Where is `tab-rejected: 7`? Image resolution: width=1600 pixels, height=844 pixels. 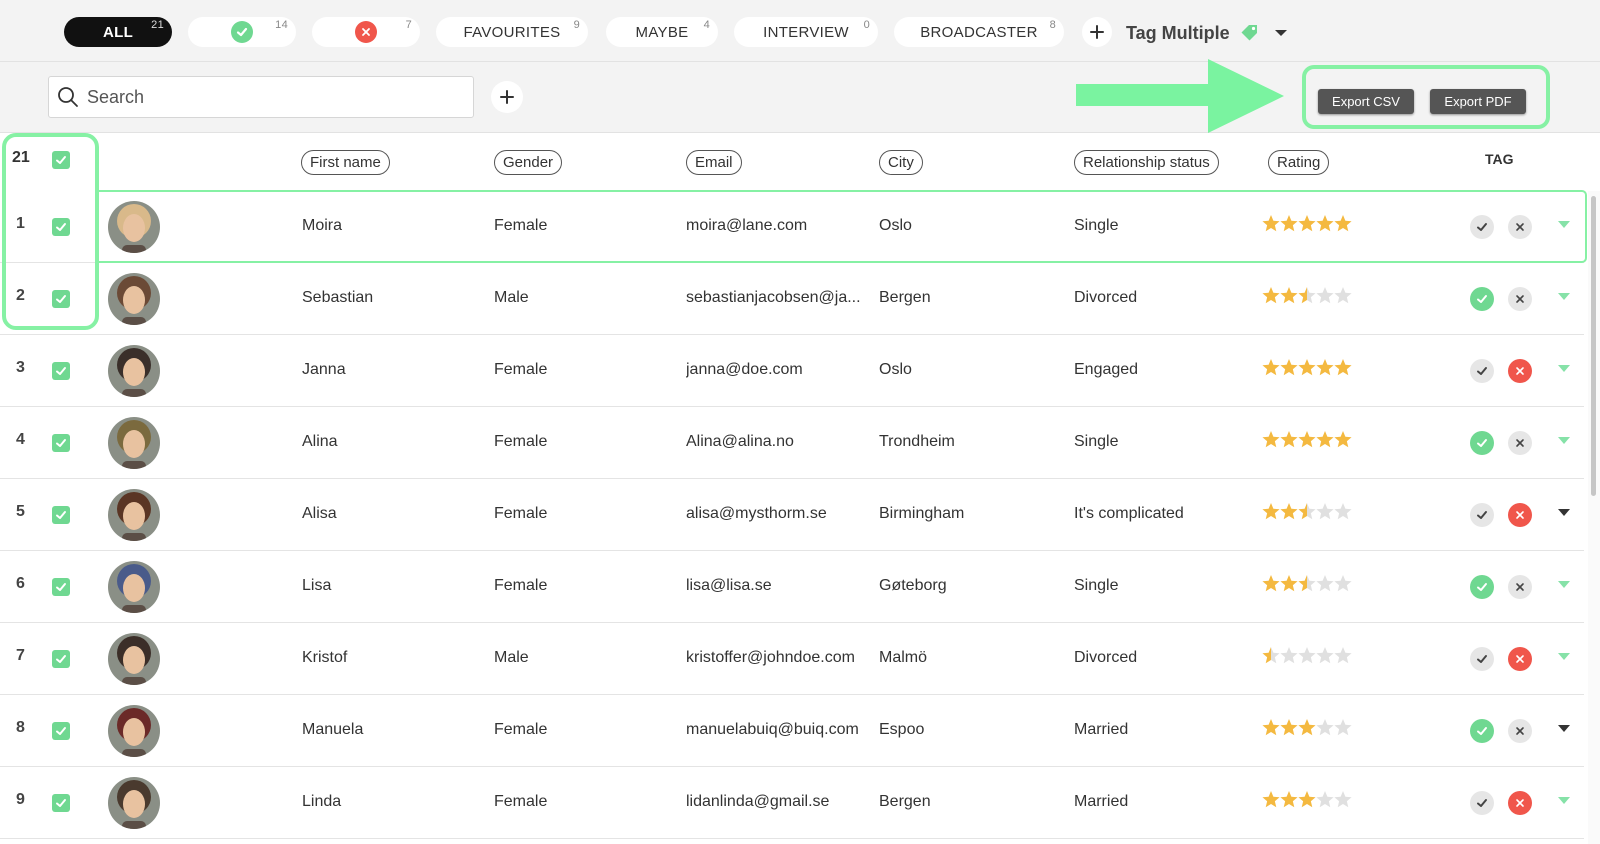 tab-rejected: 7 is located at coordinates (366, 32).